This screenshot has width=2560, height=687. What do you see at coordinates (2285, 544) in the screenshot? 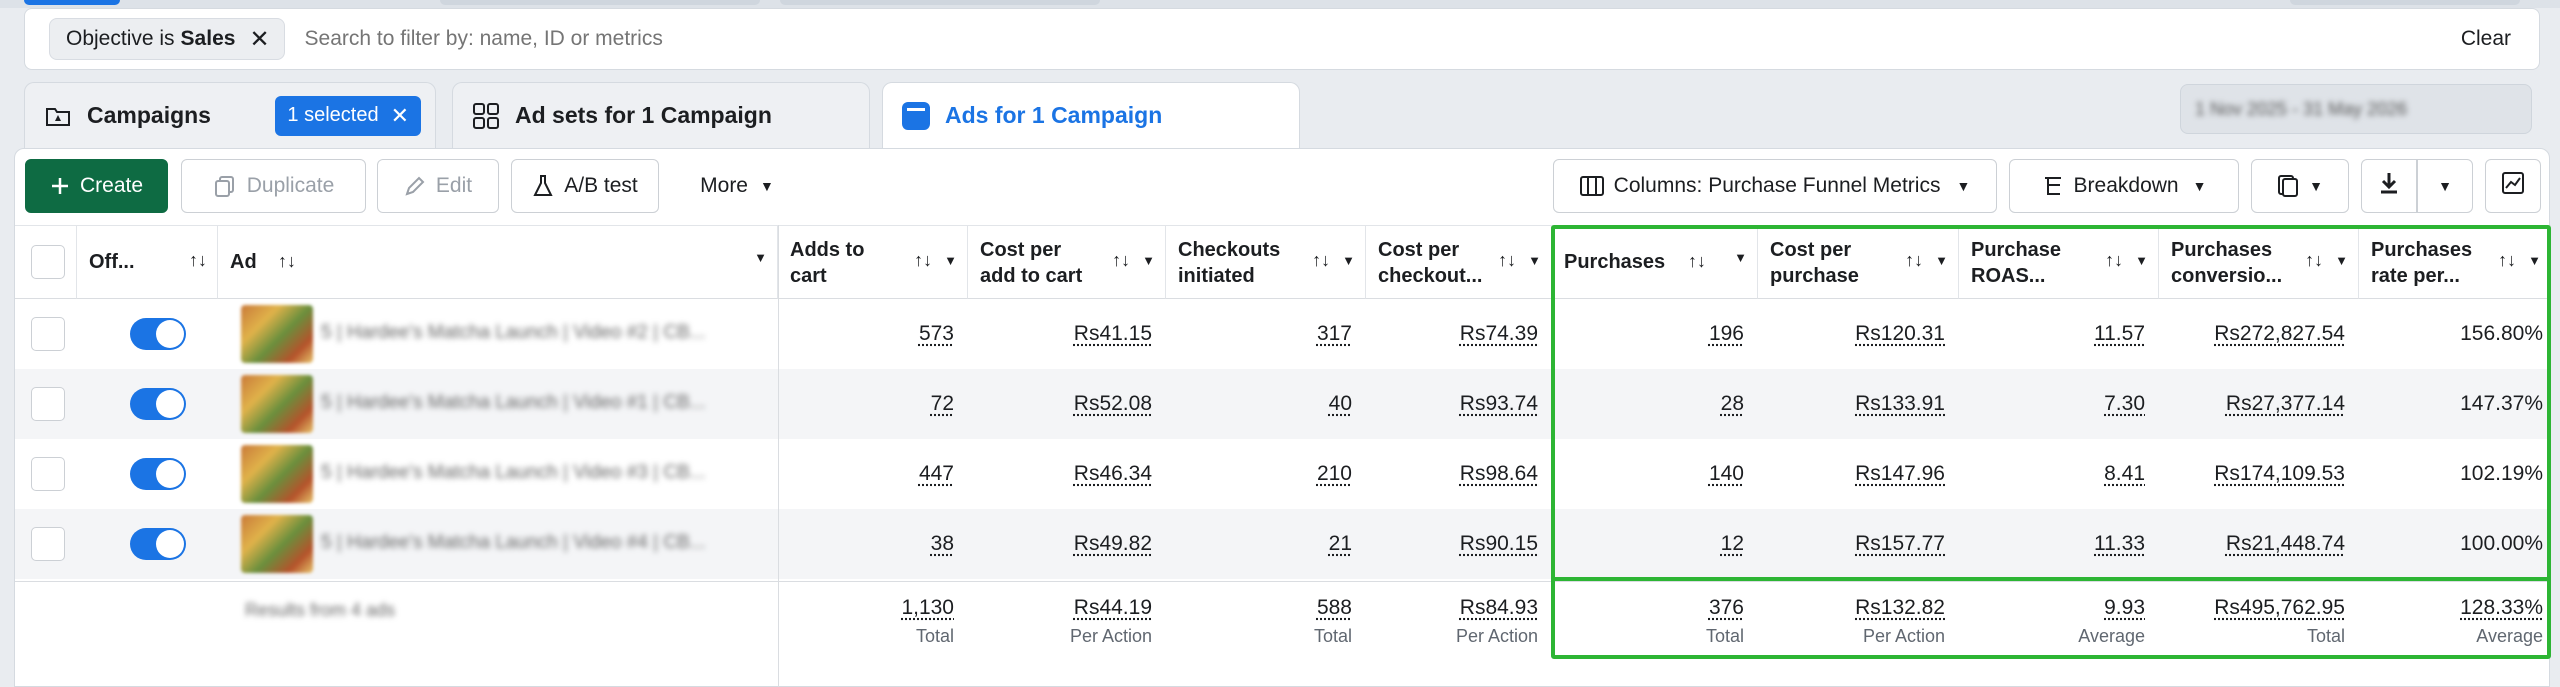
I see `cell-value: Rs21,448.74` at bounding box center [2285, 544].